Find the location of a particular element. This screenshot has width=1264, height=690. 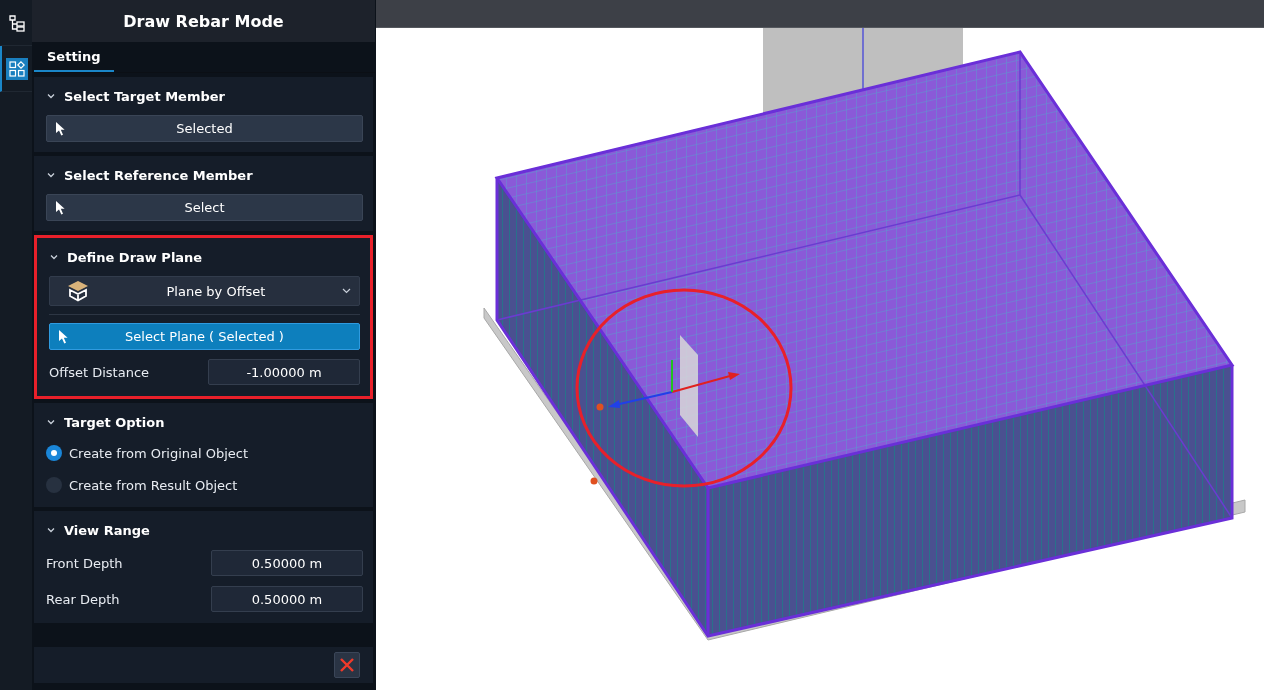

plane-method-dropdown: Plane by Offset is located at coordinates (204, 291).